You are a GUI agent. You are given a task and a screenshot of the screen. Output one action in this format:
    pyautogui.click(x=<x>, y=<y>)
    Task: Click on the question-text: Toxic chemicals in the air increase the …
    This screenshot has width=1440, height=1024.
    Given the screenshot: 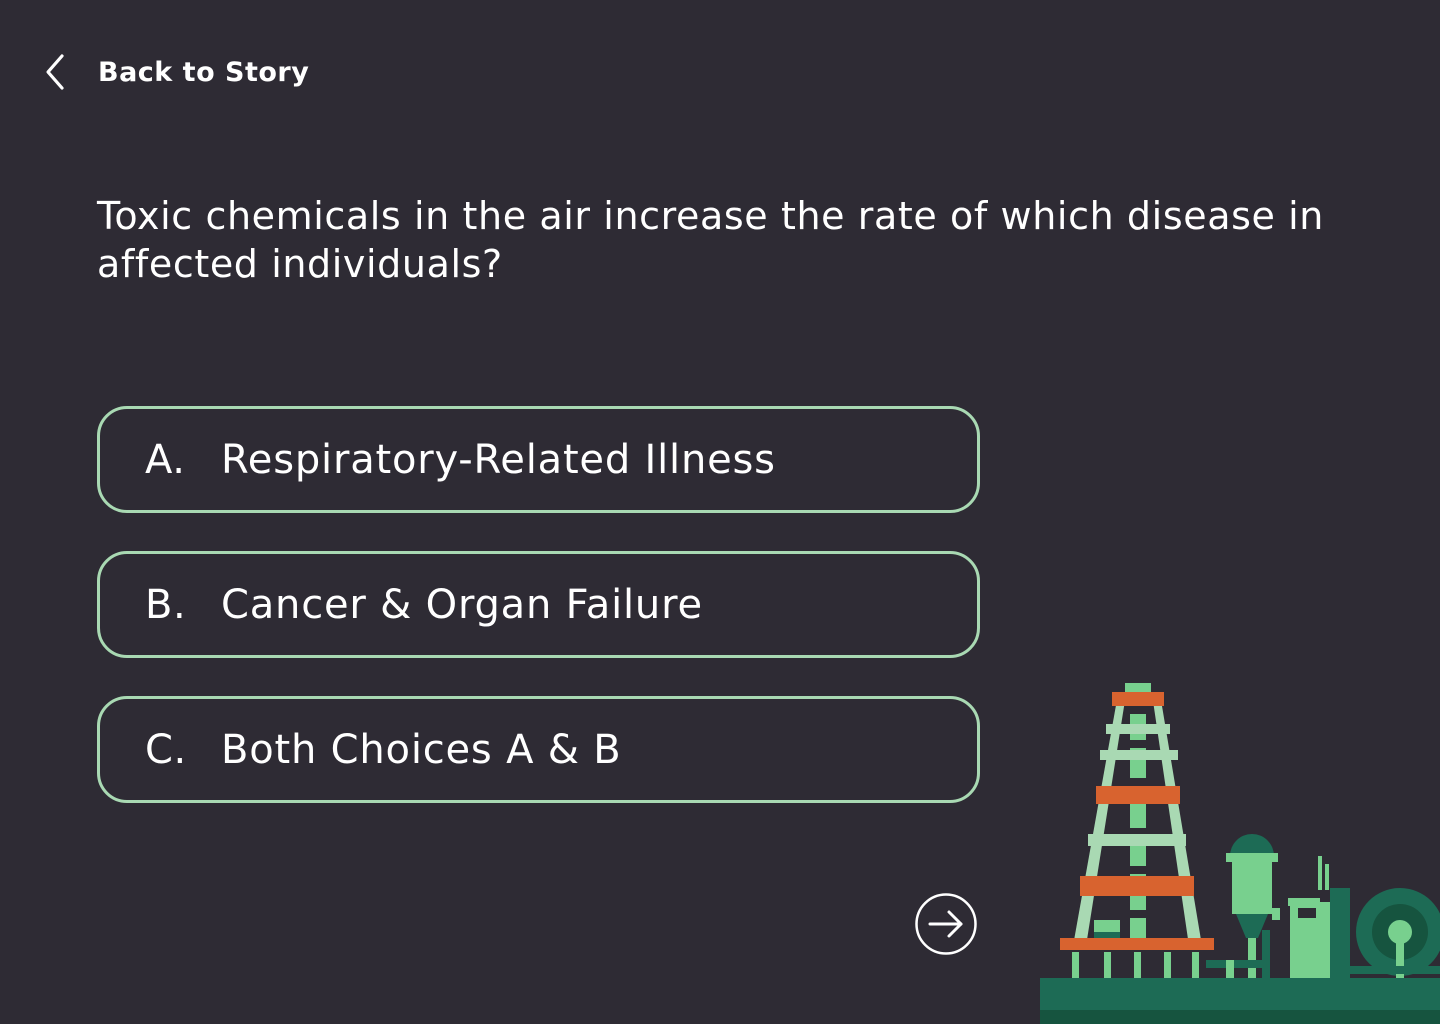 What is the action you would take?
    pyautogui.click(x=710, y=240)
    